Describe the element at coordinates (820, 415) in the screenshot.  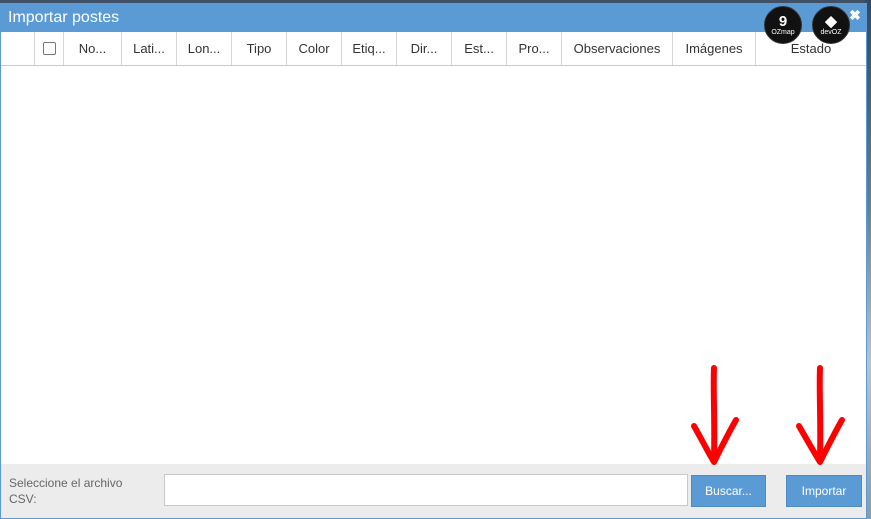
I see `annotation-arrow-importar` at that location.